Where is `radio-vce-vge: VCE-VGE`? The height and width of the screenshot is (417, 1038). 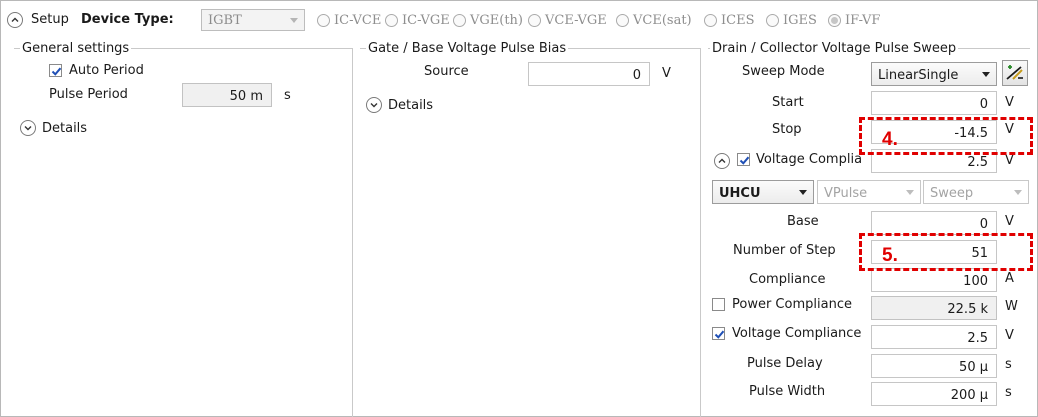
radio-vce-vge: VCE-VGE is located at coordinates (567, 20).